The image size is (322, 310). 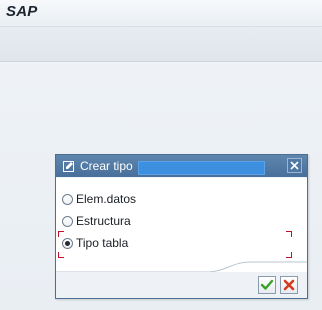 I want to click on radio-label-elem-datos: Elem.datos, so click(x=106, y=199).